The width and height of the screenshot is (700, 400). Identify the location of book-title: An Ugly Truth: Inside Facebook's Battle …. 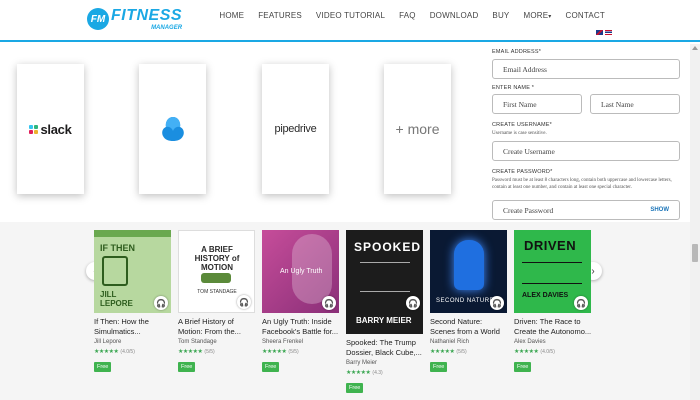
(301, 327).